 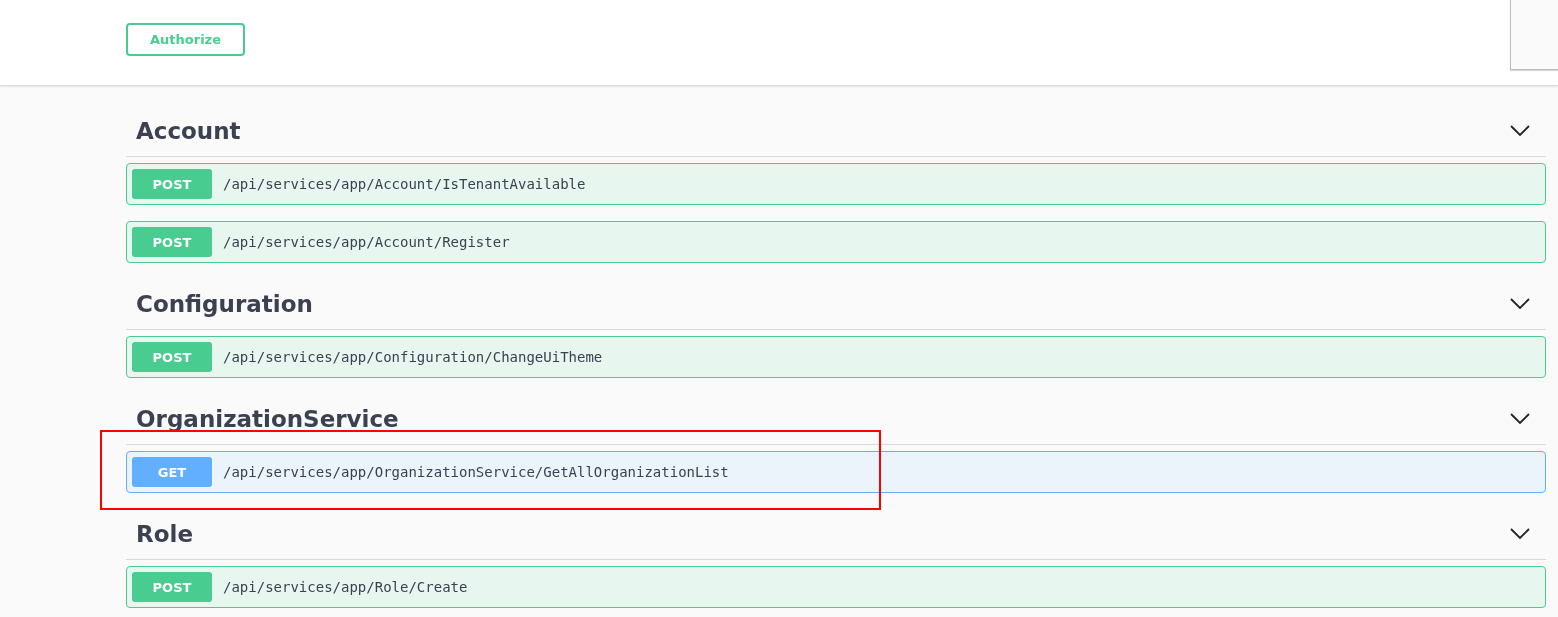 What do you see at coordinates (366, 242) in the screenshot?
I see `operation-path: /api/services/app/Account/Register` at bounding box center [366, 242].